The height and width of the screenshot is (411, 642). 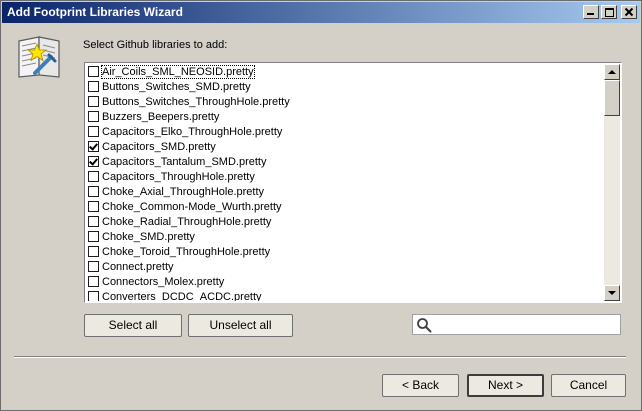 I want to click on scroll-down-button, so click(x=612, y=293).